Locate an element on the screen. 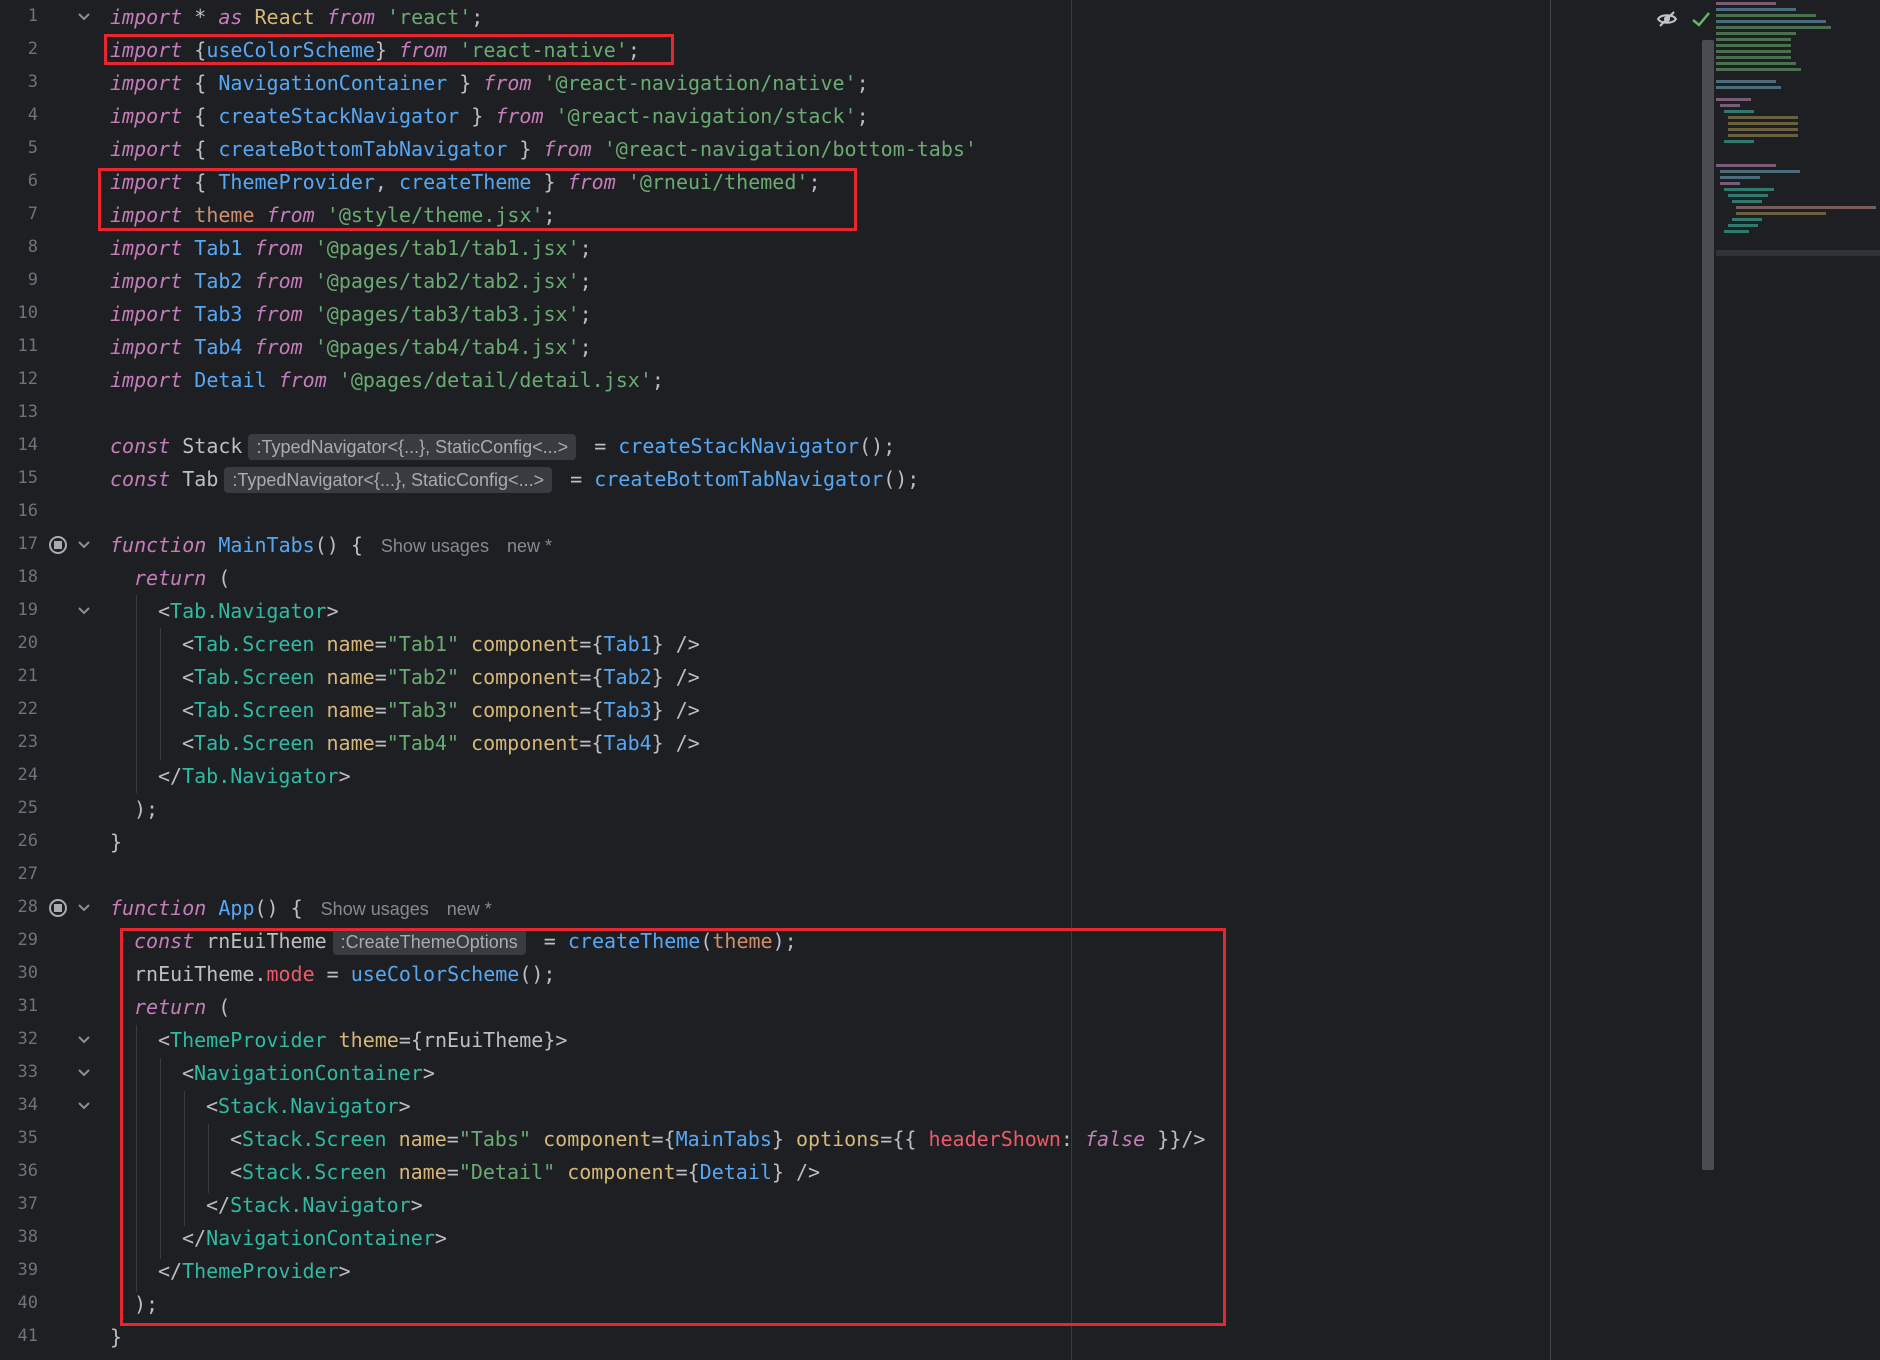  line-number: 38 is located at coordinates (27, 1237).